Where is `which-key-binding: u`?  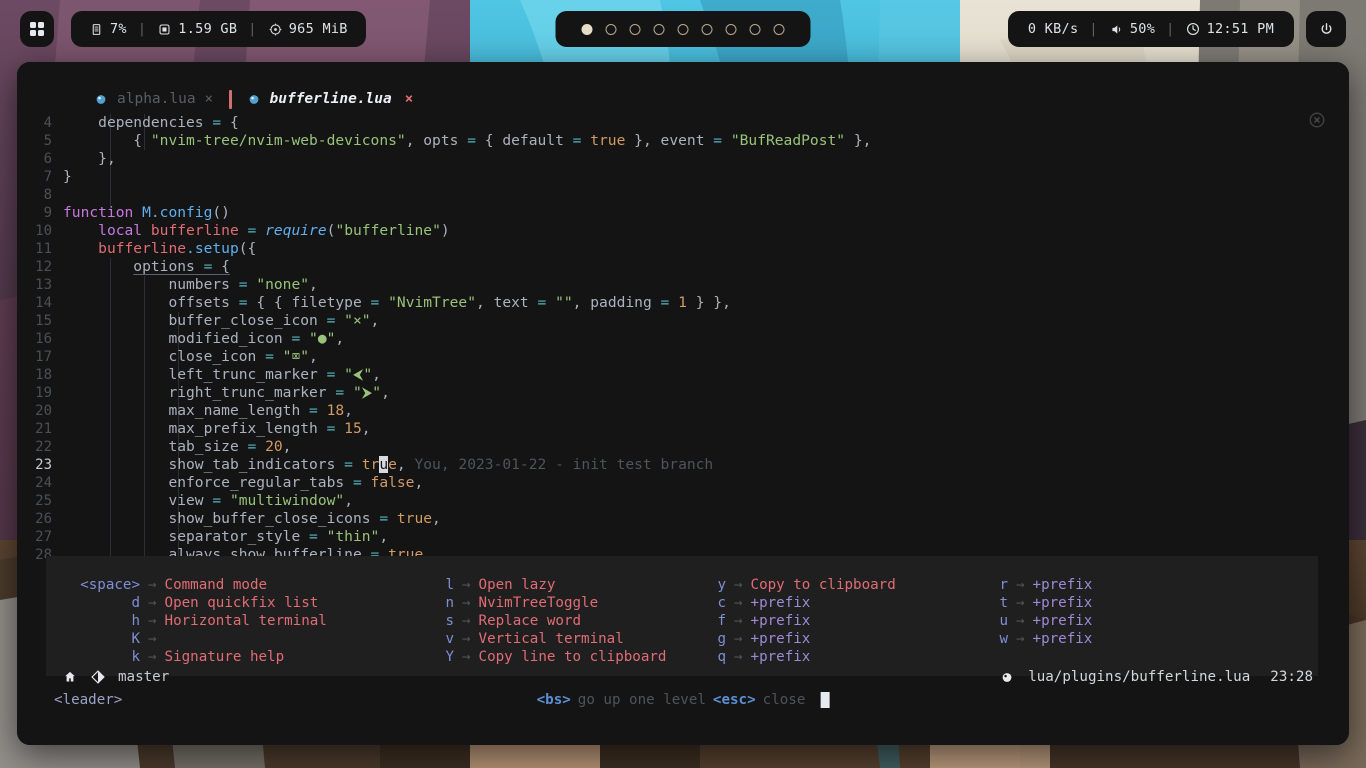
which-key-binding: u is located at coordinates (1003, 621).